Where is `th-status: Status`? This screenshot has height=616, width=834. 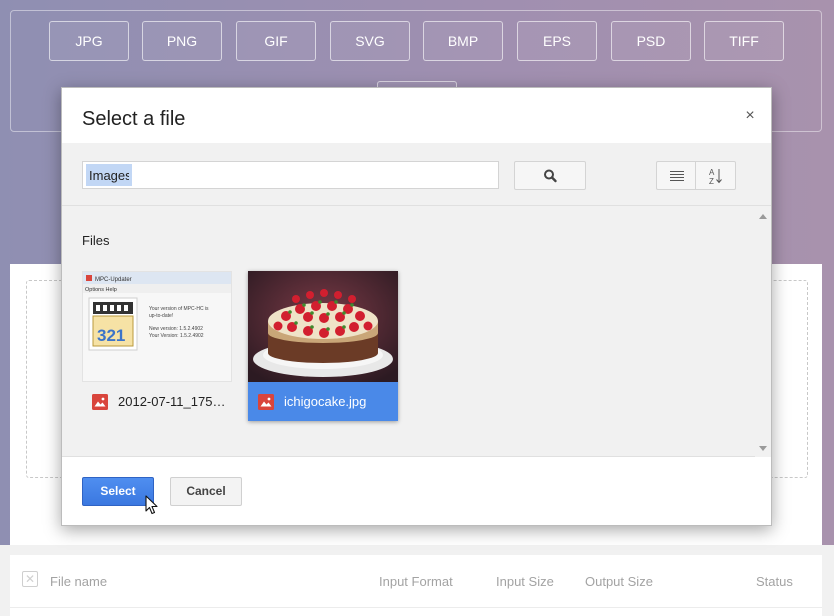 th-status: Status is located at coordinates (774, 581).